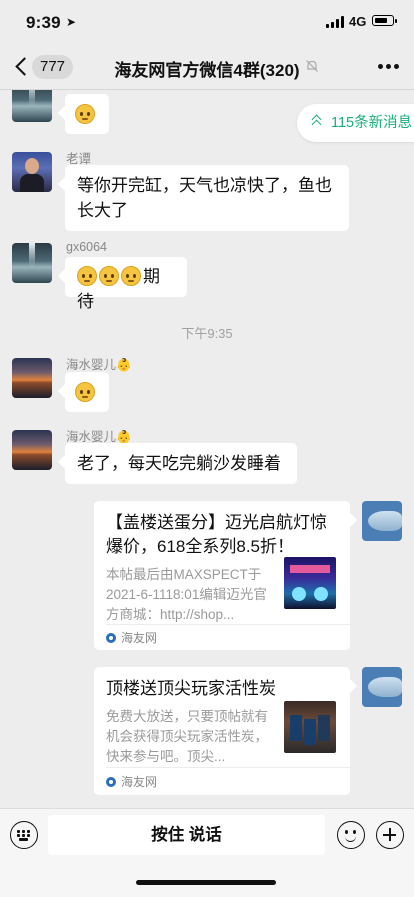 This screenshot has width=414, height=897. Describe the element at coordinates (358, 21) in the screenshot. I see `network-type: 4G` at that location.